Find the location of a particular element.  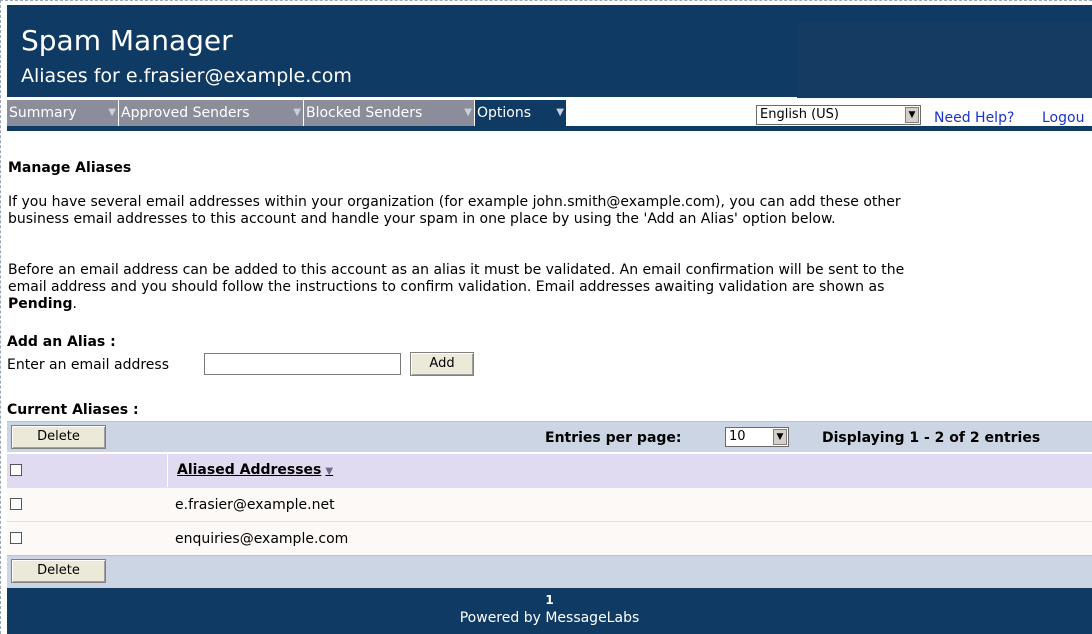

tab-summary: Summary ▼ is located at coordinates (62, 113).